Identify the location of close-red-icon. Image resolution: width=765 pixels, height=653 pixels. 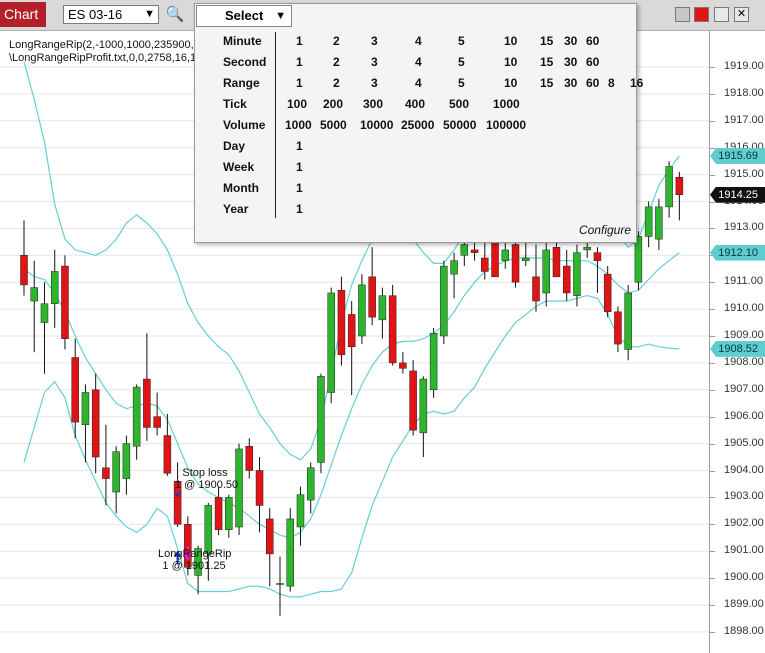
(701, 14).